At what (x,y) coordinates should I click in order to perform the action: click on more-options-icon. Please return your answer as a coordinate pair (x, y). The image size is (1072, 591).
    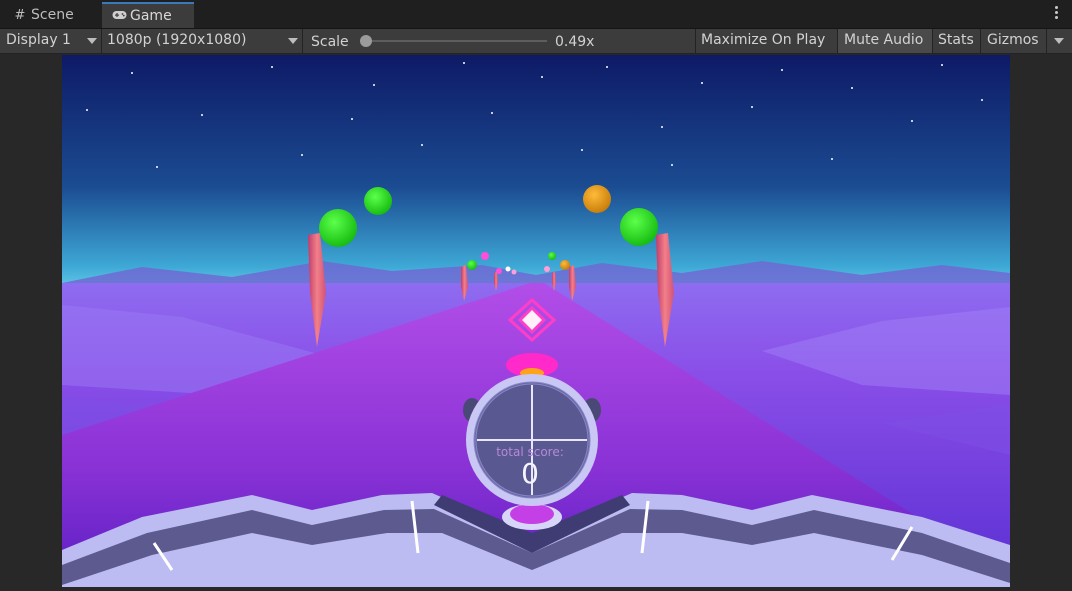
    Looking at the image, I should click on (1057, 14).